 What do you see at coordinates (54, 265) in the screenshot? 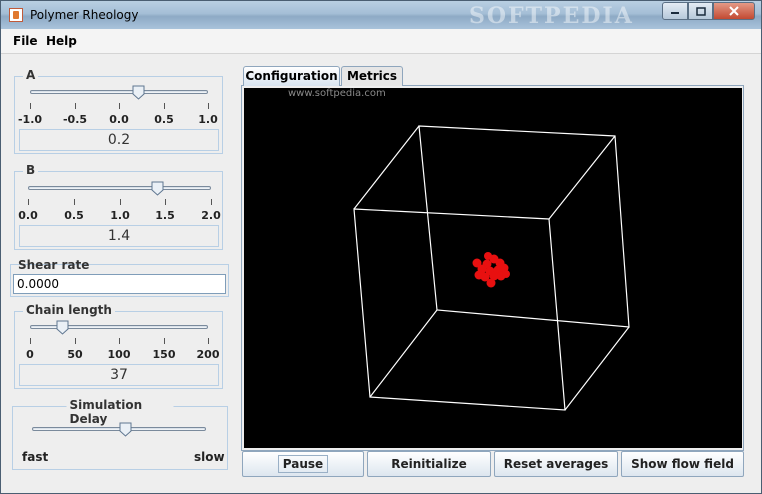
I see `shear-rate-label: Shear rate` at bounding box center [54, 265].